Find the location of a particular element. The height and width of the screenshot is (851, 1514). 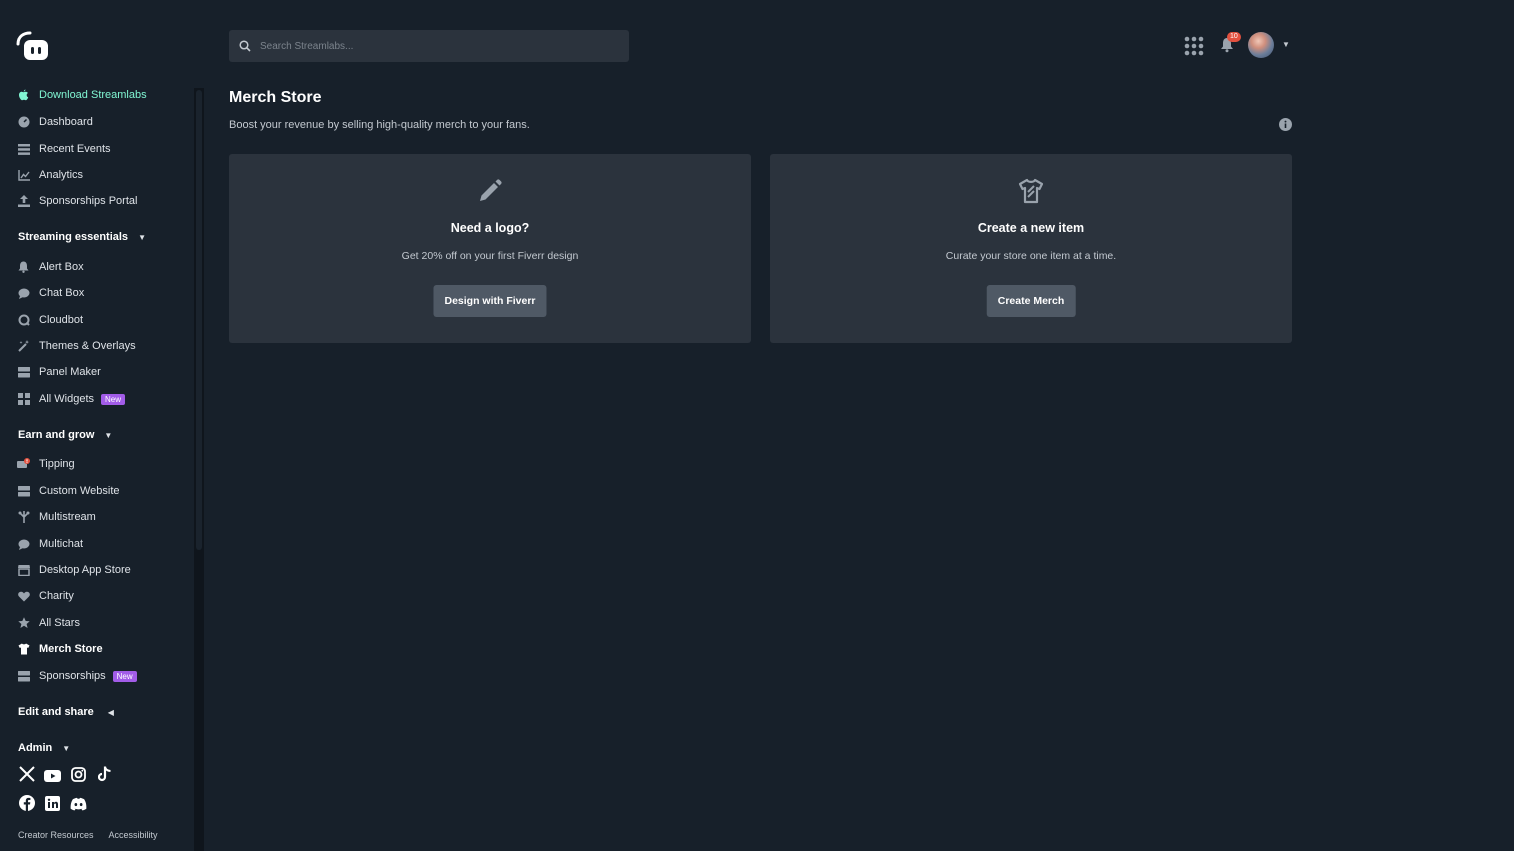

section-admin: Admin ▼ is located at coordinates (44, 748).